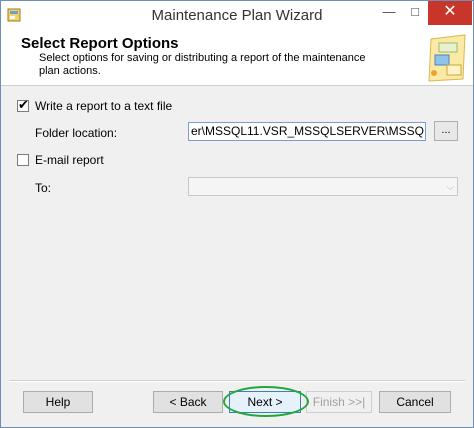  What do you see at coordinates (69, 160) in the screenshot?
I see `email-report-label: E-mail report` at bounding box center [69, 160].